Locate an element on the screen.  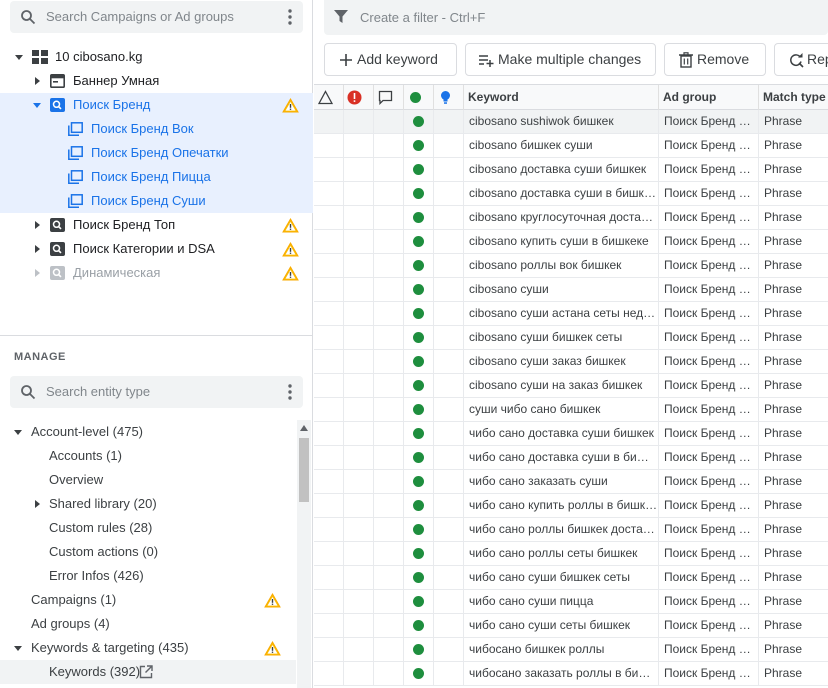
manage-ad-groups: Ad groups (4) is located at coordinates (148, 624).